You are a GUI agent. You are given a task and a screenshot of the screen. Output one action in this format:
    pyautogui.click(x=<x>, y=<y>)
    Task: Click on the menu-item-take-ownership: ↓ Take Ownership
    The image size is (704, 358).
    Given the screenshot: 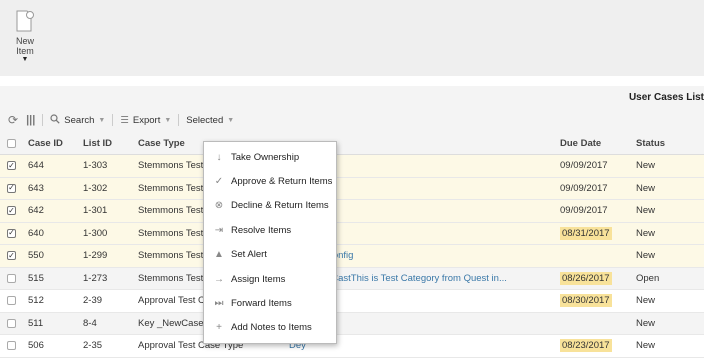 What is the action you would take?
    pyautogui.click(x=270, y=157)
    